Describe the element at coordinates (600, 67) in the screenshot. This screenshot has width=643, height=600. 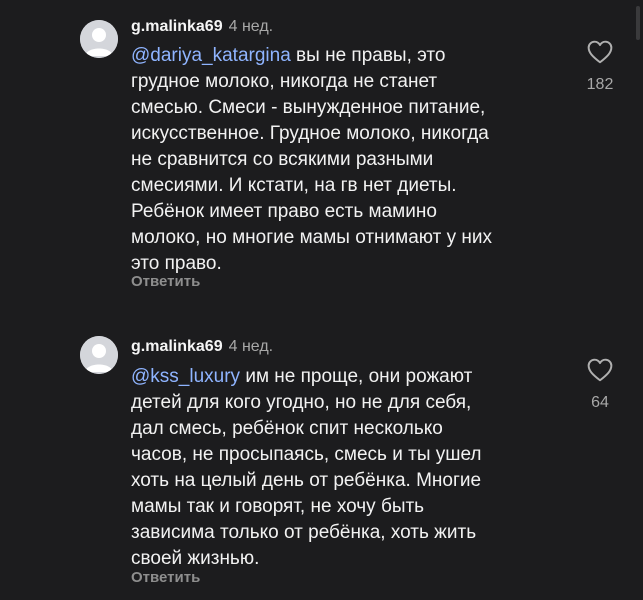
I see `like-button: 182` at that location.